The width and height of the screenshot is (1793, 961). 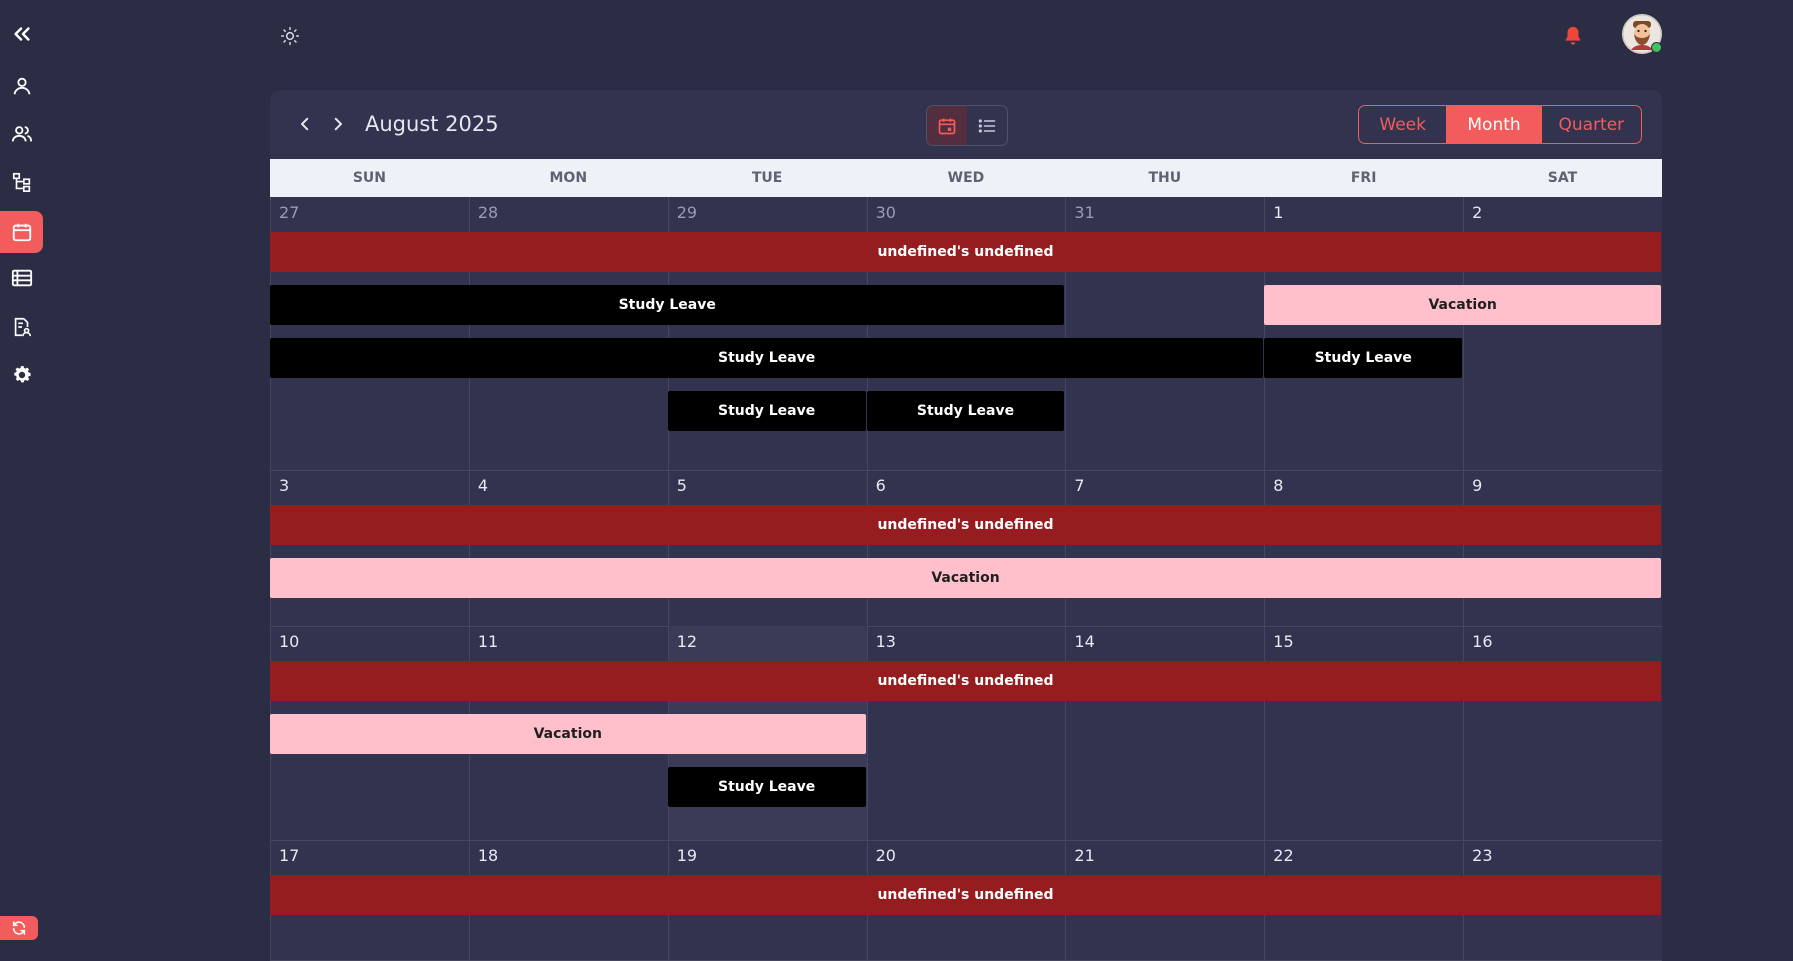 What do you see at coordinates (1363, 548) in the screenshot?
I see `day-cell: 8` at bounding box center [1363, 548].